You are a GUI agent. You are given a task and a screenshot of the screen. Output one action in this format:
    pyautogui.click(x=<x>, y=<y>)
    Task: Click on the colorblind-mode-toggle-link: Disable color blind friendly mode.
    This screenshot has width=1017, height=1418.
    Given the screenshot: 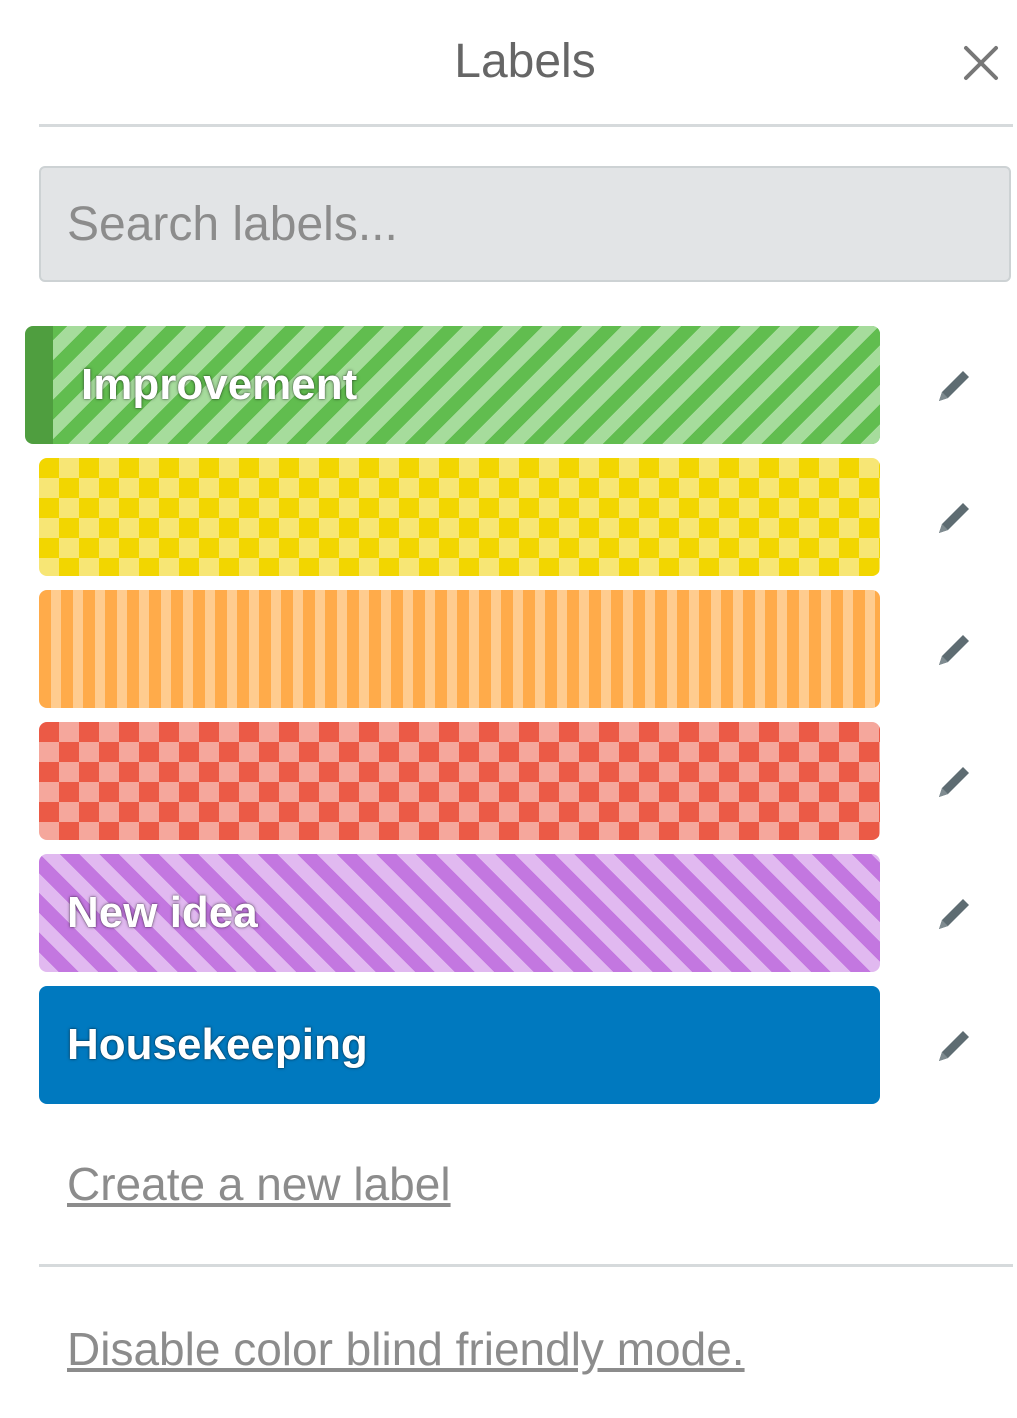 What is the action you would take?
    pyautogui.click(x=406, y=1349)
    